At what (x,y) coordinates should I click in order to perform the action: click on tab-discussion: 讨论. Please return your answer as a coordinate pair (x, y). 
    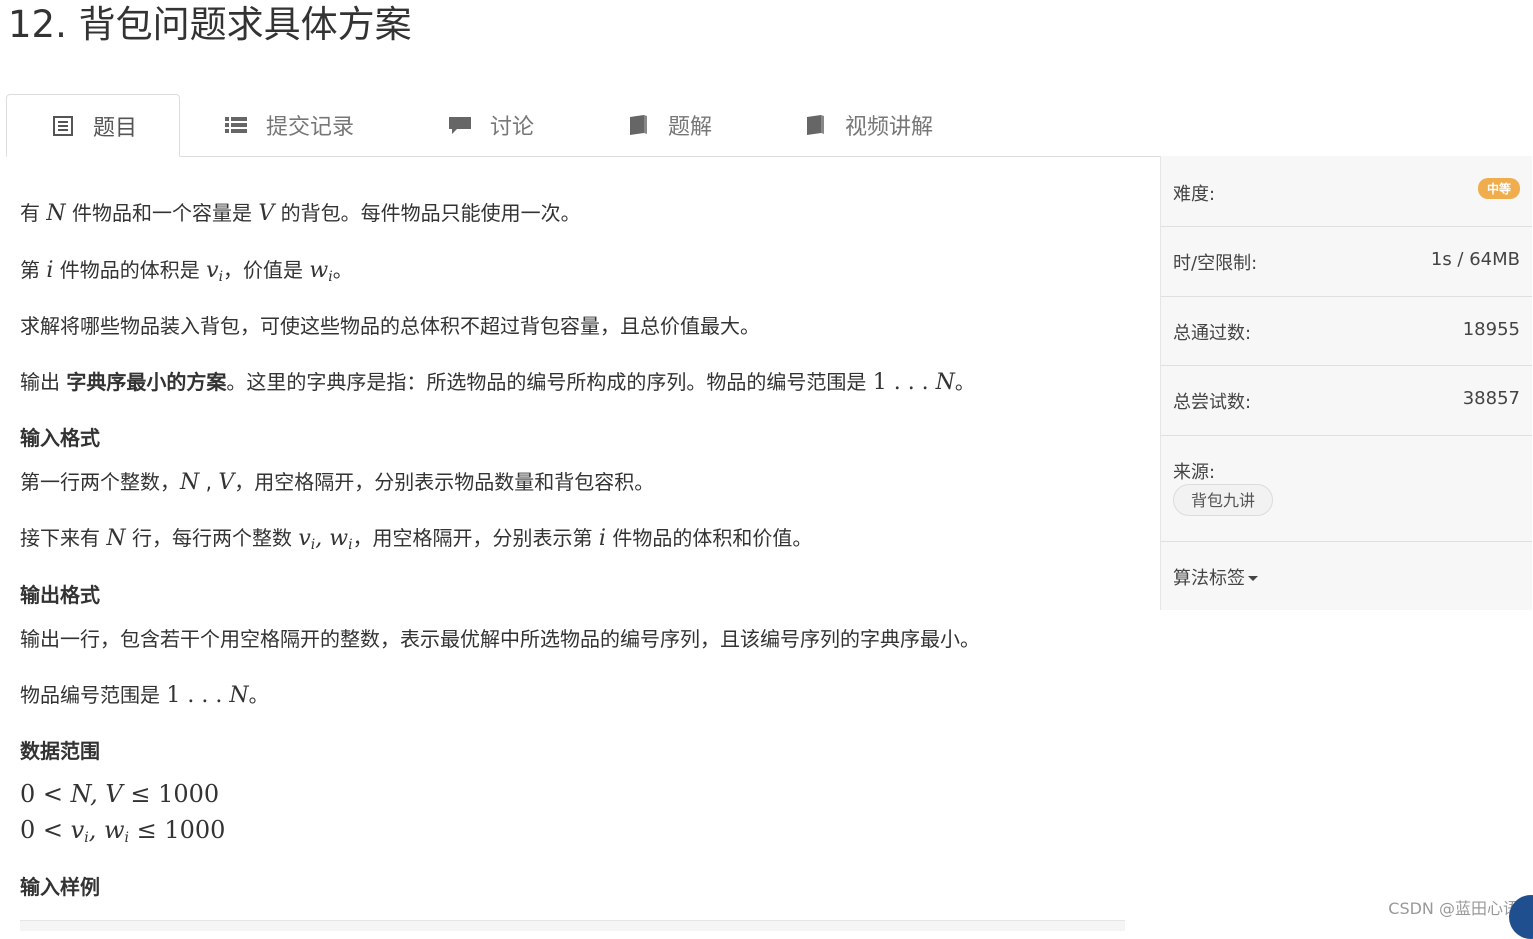
    Looking at the image, I should click on (491, 125).